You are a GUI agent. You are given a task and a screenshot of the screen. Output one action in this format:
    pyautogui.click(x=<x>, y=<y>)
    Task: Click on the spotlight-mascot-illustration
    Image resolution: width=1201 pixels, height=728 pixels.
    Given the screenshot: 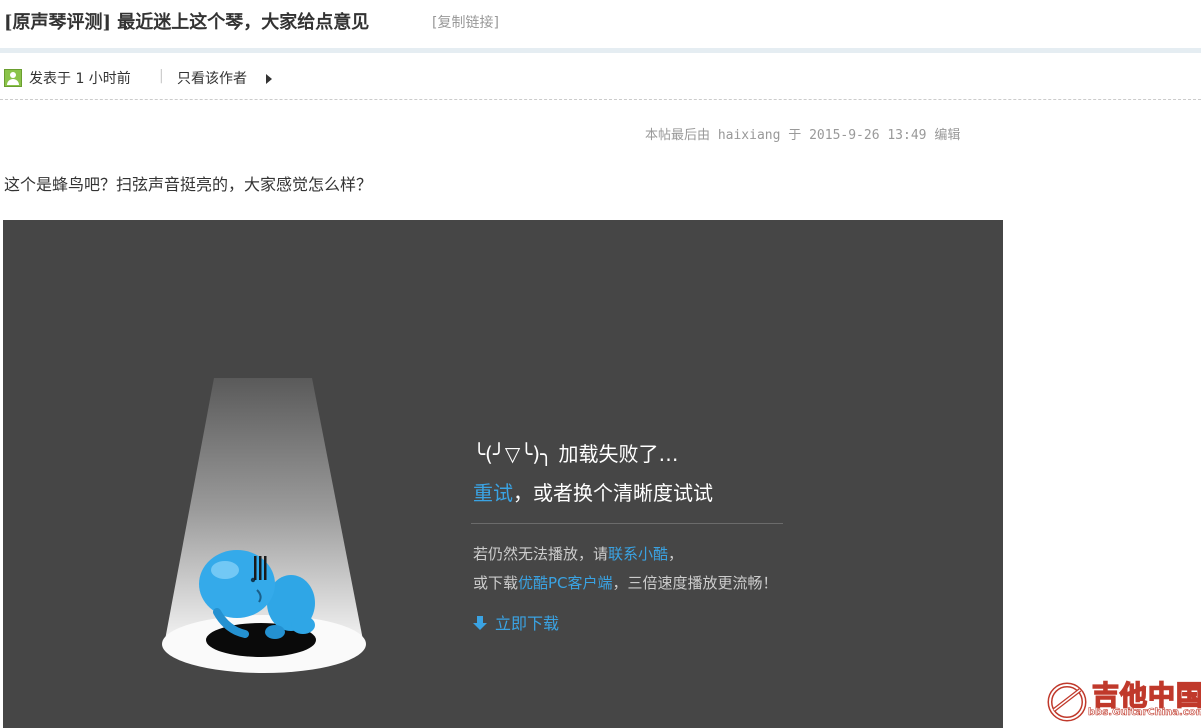 What is the action you would take?
    pyautogui.click(x=264, y=525)
    